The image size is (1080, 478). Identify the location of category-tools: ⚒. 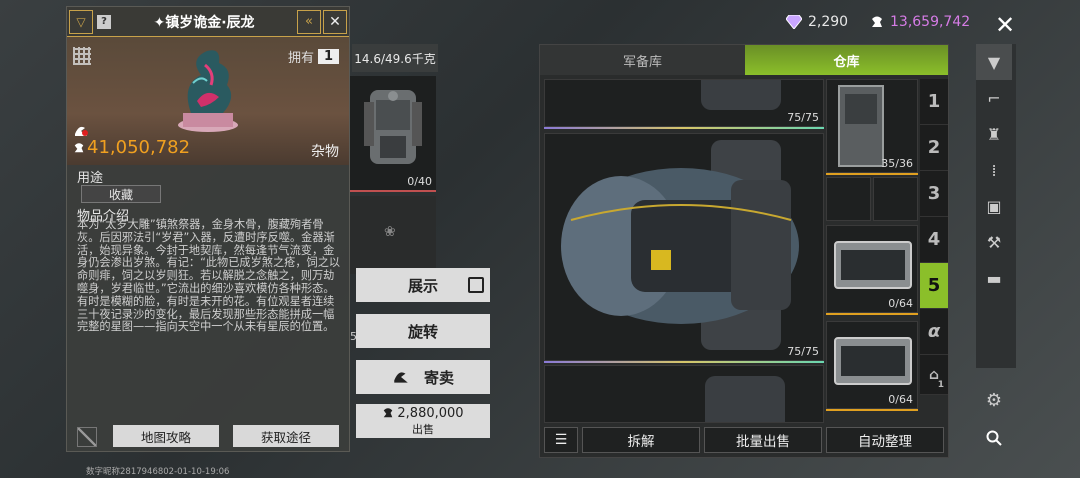
(994, 242).